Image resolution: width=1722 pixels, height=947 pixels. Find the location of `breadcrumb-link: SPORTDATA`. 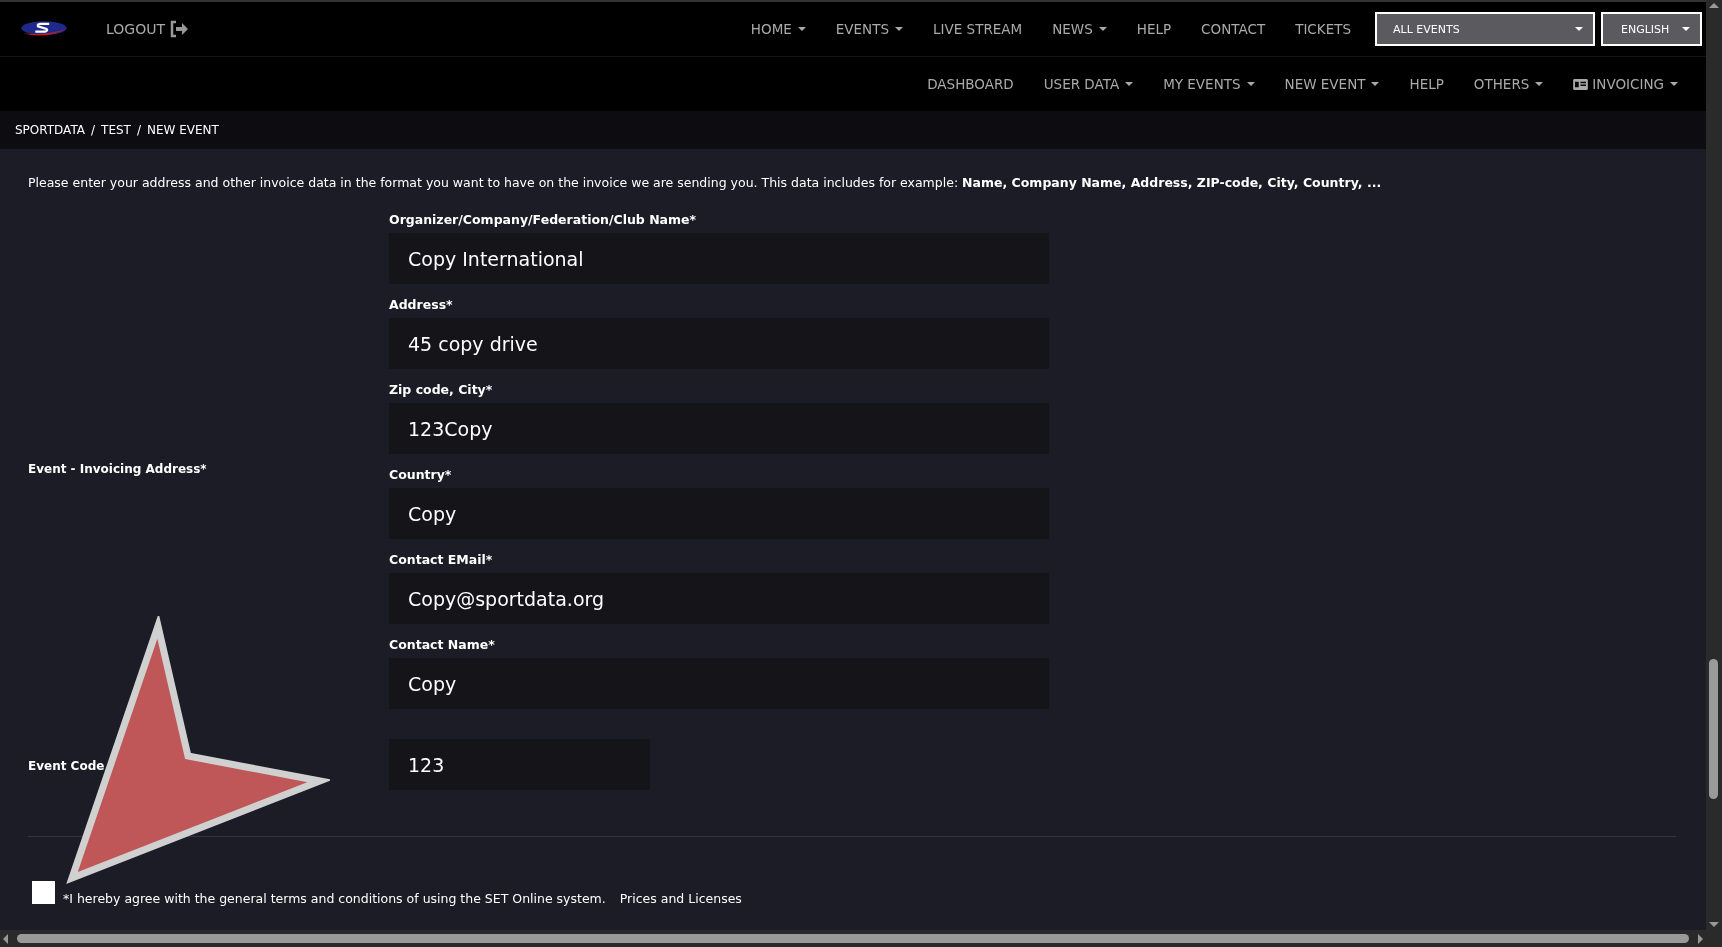

breadcrumb-link: SPORTDATA is located at coordinates (50, 130).